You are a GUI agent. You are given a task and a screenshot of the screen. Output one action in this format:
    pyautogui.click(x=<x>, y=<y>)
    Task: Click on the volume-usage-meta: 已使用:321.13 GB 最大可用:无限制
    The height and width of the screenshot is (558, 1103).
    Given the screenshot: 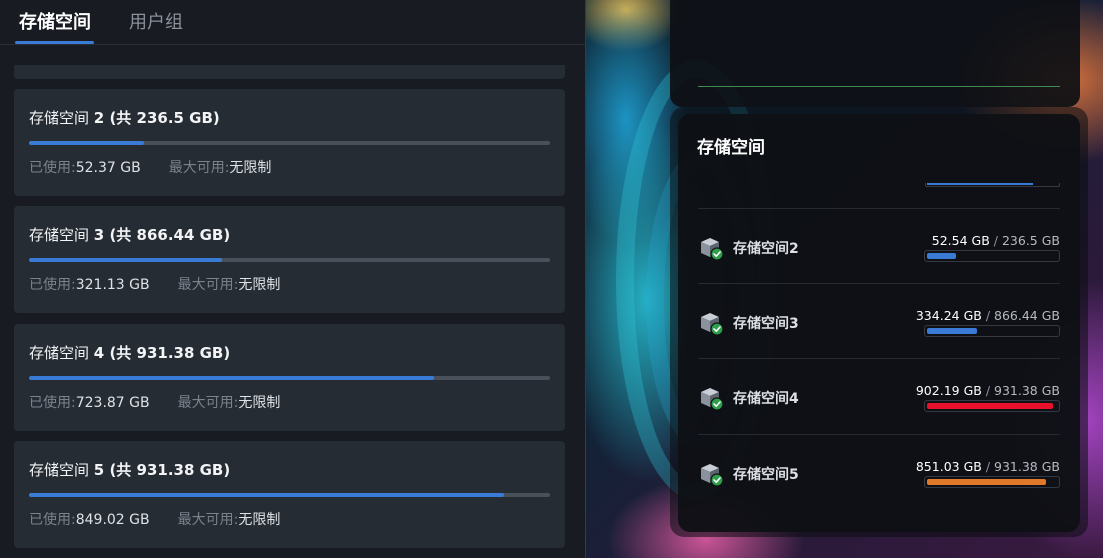 What is the action you would take?
    pyautogui.click(x=155, y=285)
    